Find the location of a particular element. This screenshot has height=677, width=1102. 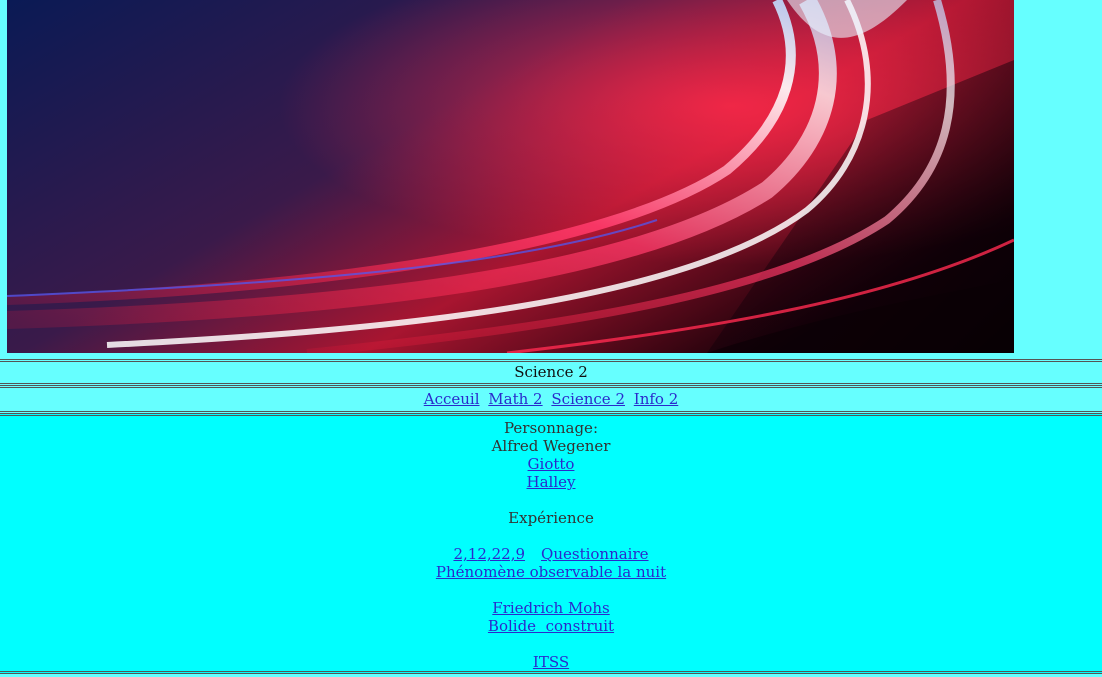

personnage-label: Personnage: is located at coordinates (551, 428).